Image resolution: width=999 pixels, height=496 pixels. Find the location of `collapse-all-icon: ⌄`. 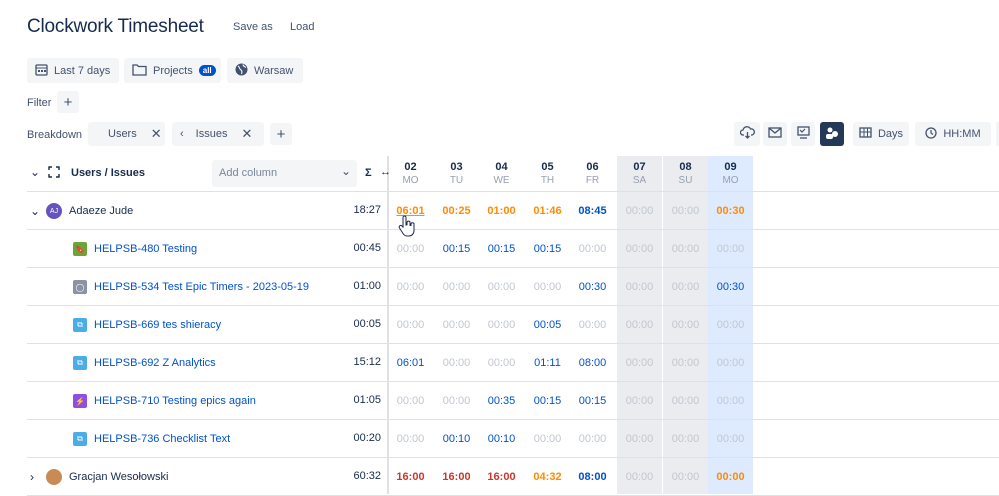

collapse-all-icon: ⌄ is located at coordinates (35, 172).